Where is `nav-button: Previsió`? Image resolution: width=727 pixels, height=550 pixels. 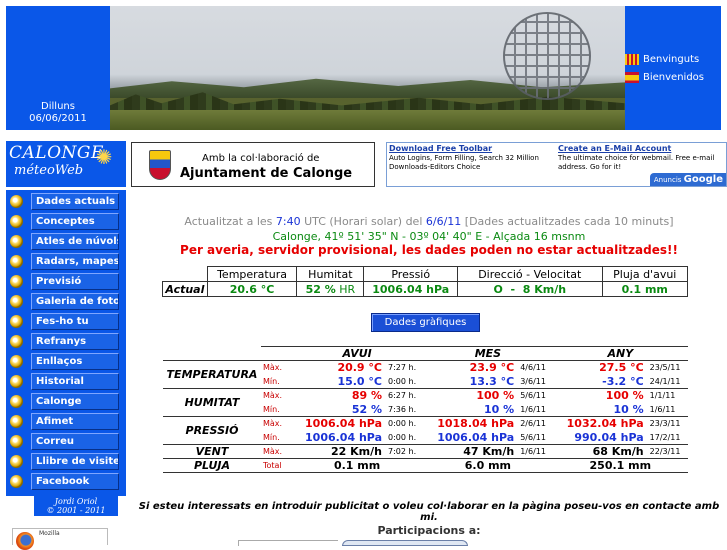 nav-button: Previsió is located at coordinates (75, 281).